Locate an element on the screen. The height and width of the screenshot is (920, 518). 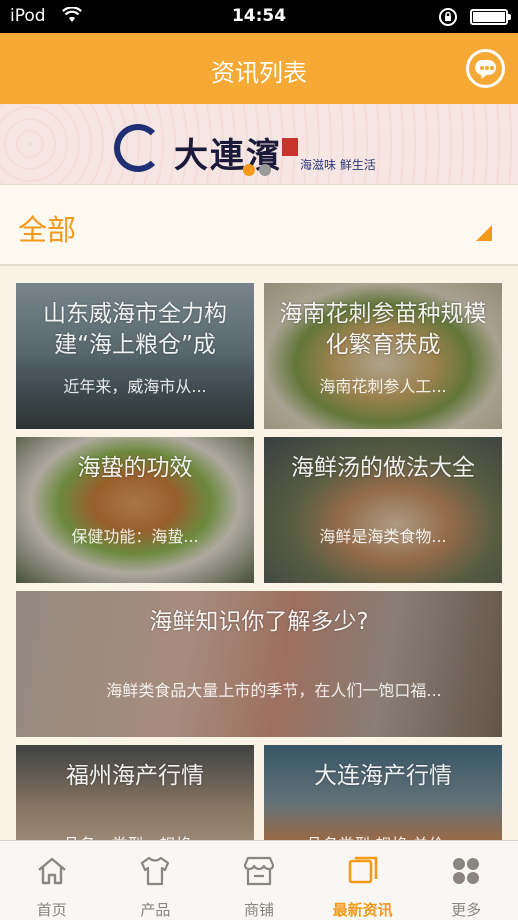
tab-label: 首页 is located at coordinates (51, 910).